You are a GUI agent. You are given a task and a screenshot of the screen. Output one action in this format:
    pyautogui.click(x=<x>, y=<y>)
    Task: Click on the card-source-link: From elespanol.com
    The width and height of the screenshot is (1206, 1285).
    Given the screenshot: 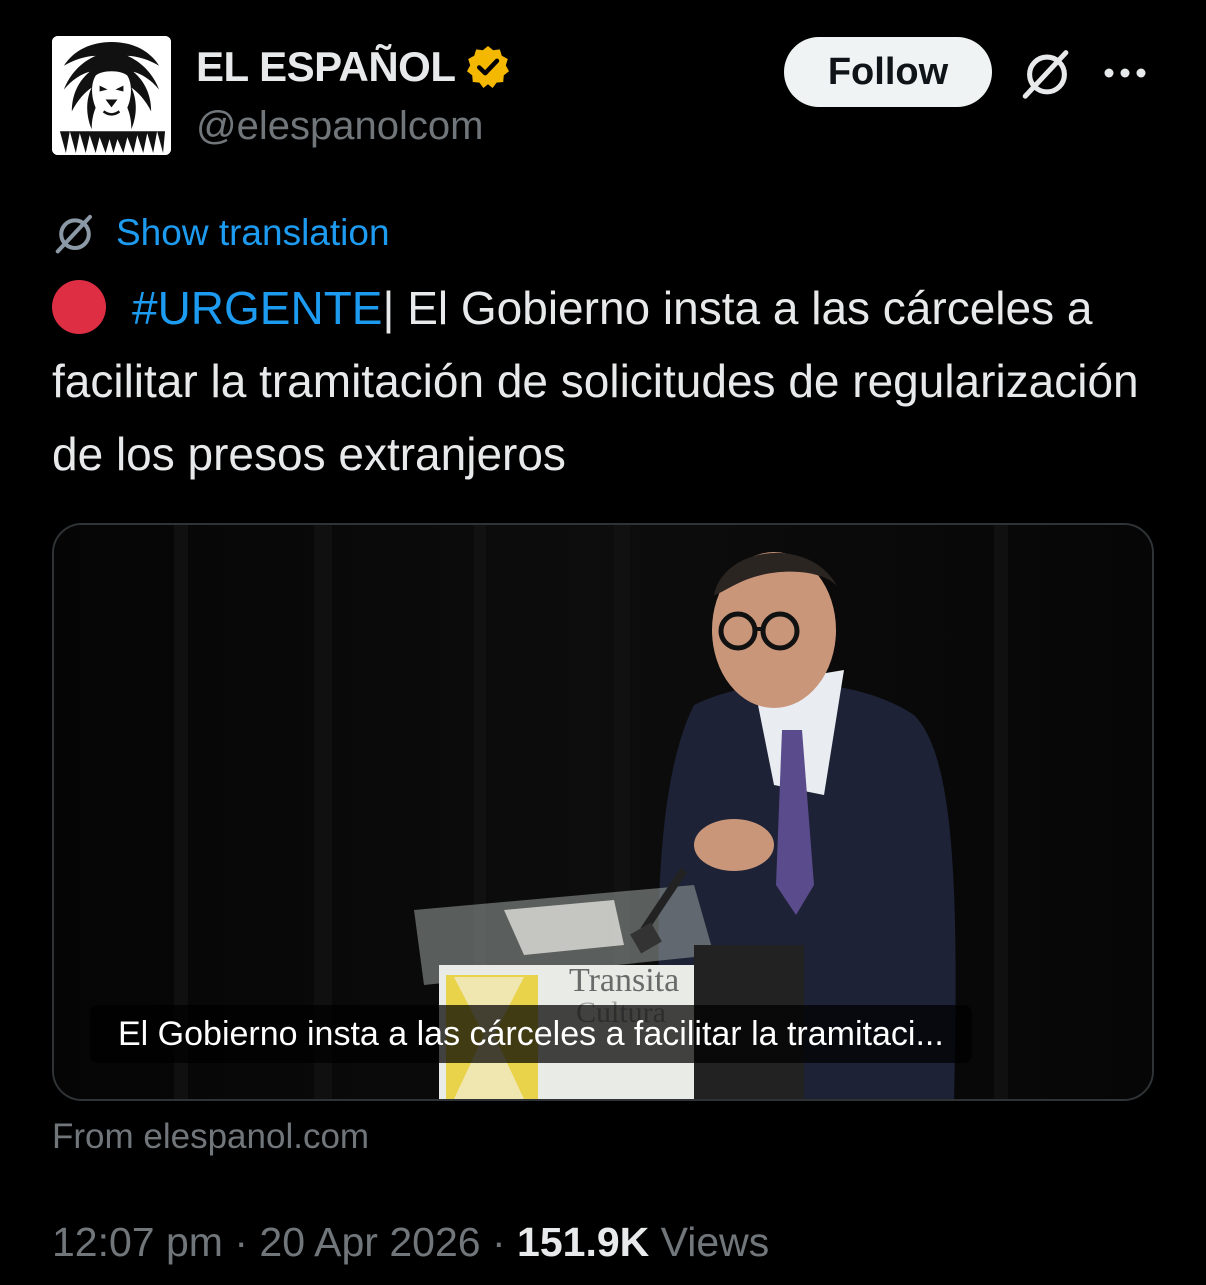 What is the action you would take?
    pyautogui.click(x=210, y=1137)
    